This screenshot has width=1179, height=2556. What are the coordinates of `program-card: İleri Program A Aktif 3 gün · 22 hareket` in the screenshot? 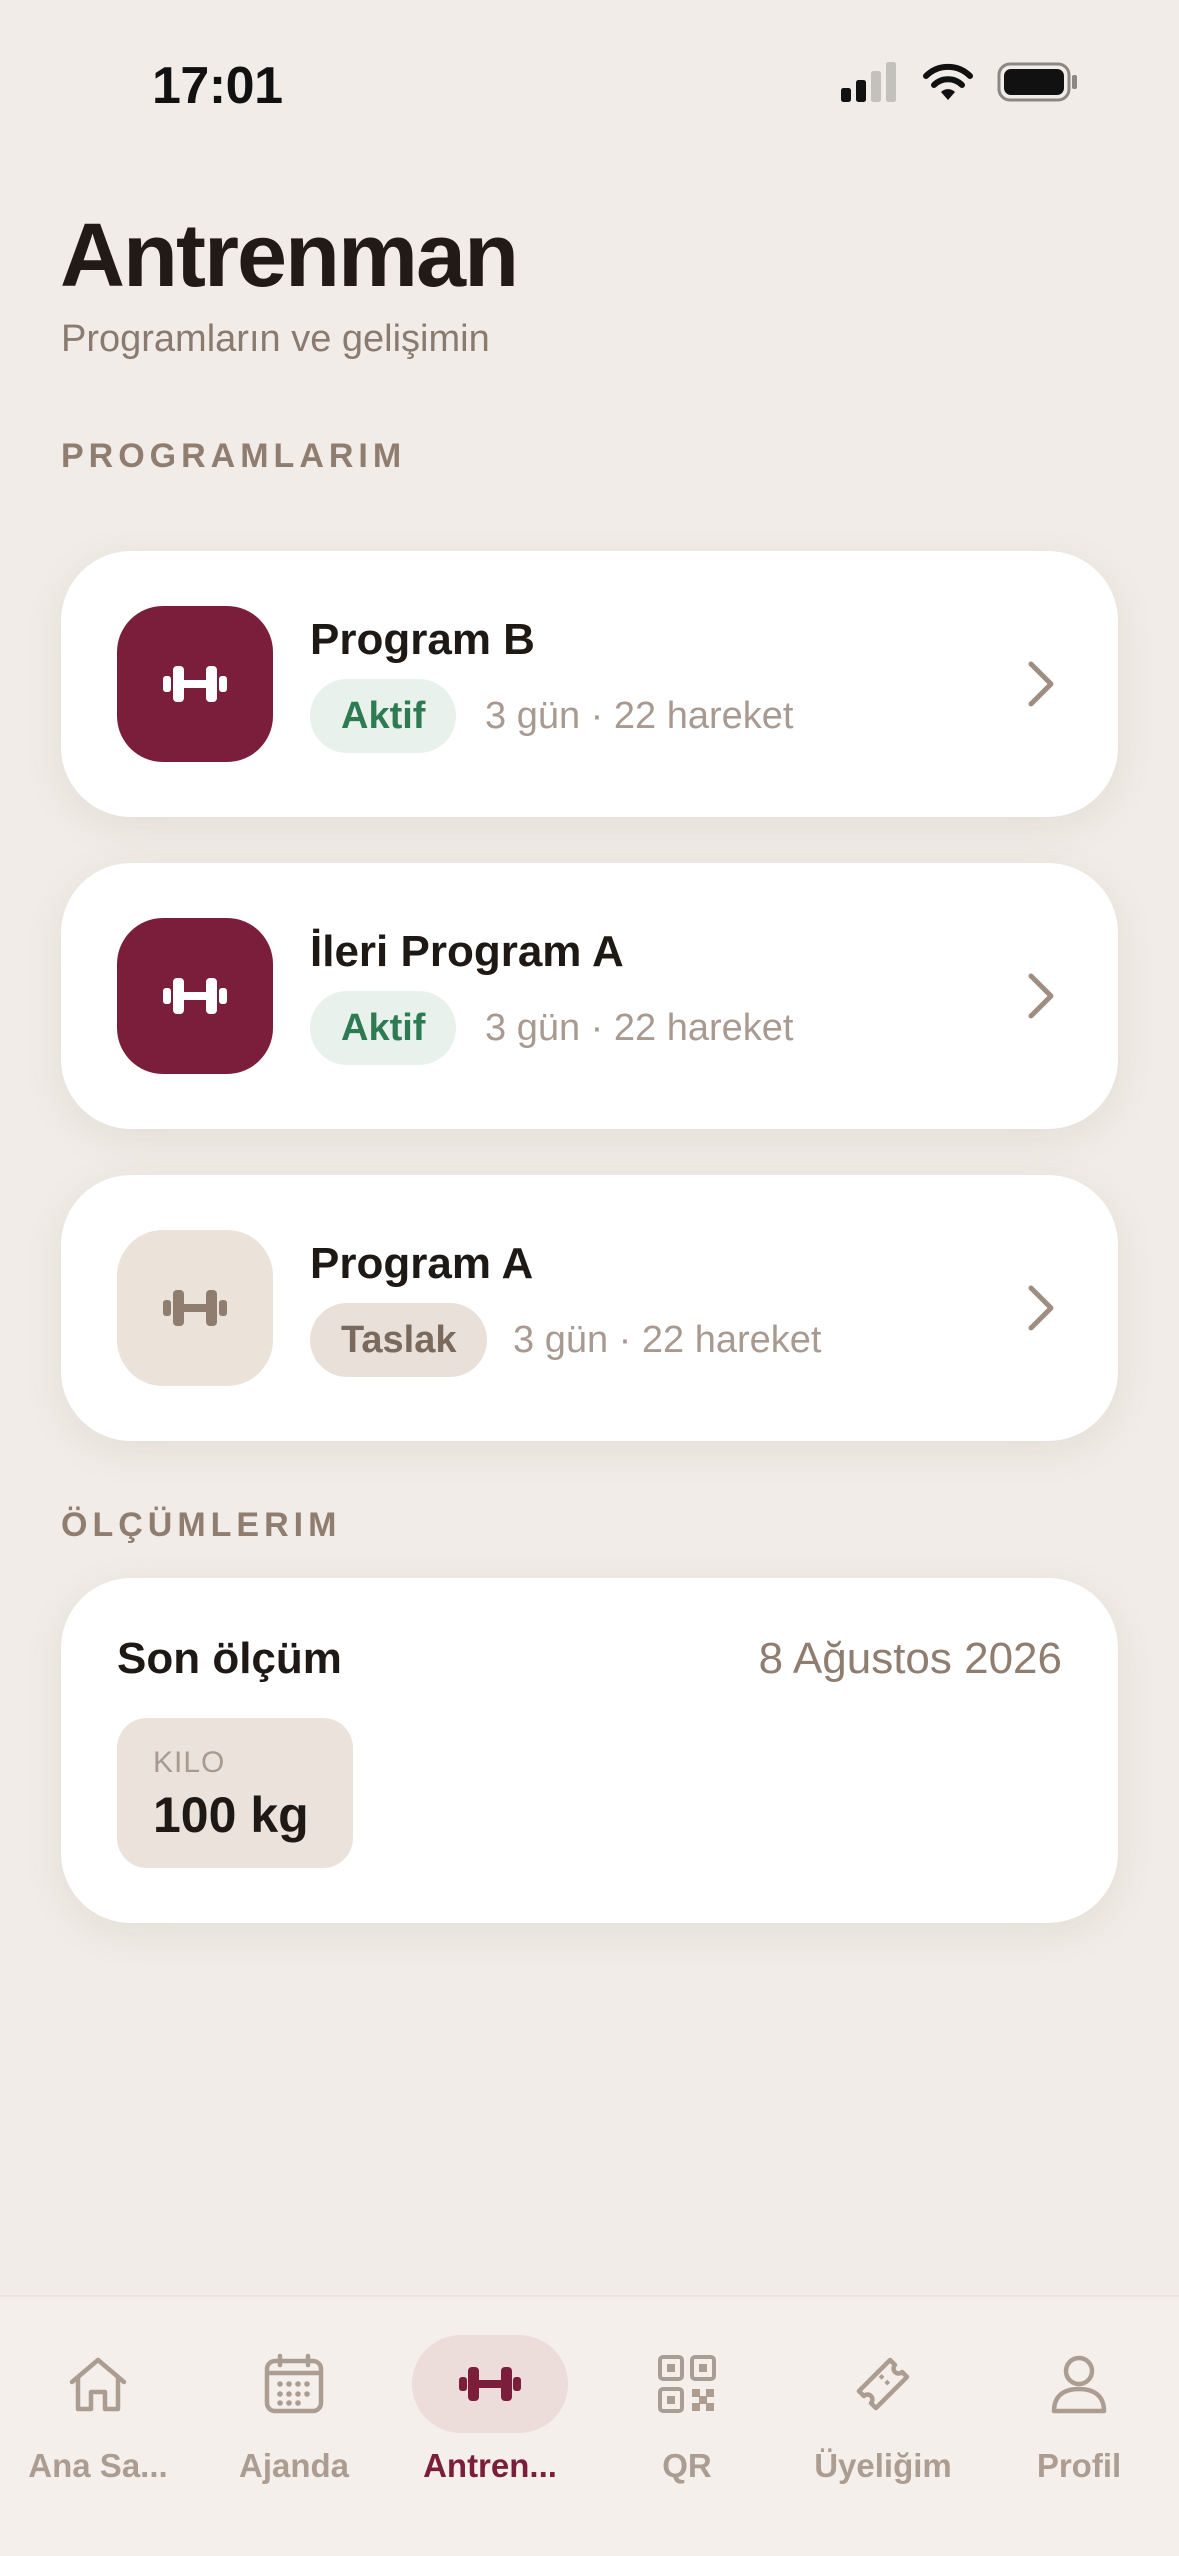 It's located at (589, 996).